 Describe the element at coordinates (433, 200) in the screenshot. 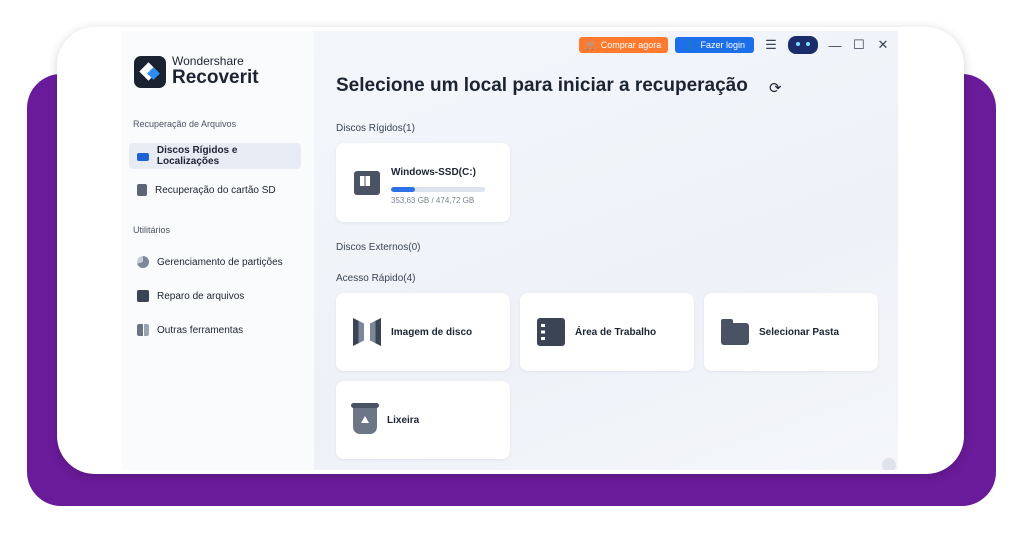

I see `drive-size: 353,63 GB / 474,72 GB` at that location.